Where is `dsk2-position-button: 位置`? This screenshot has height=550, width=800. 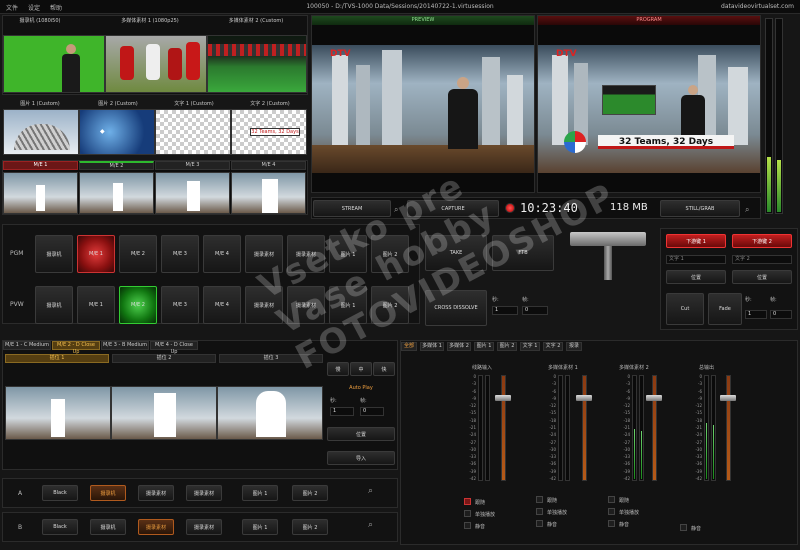 dsk2-position-button: 位置 is located at coordinates (762, 277).